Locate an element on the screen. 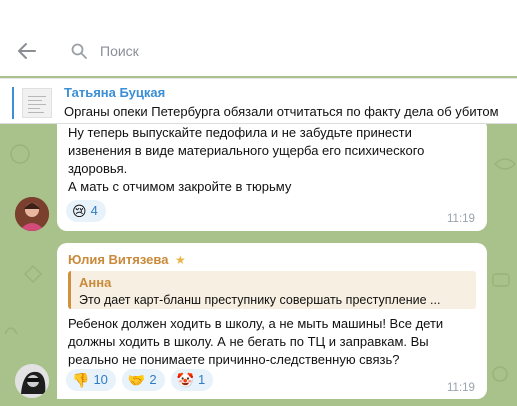 This screenshot has width=517, height=406. reaction-clown-face: 🤡 1 is located at coordinates (192, 380).